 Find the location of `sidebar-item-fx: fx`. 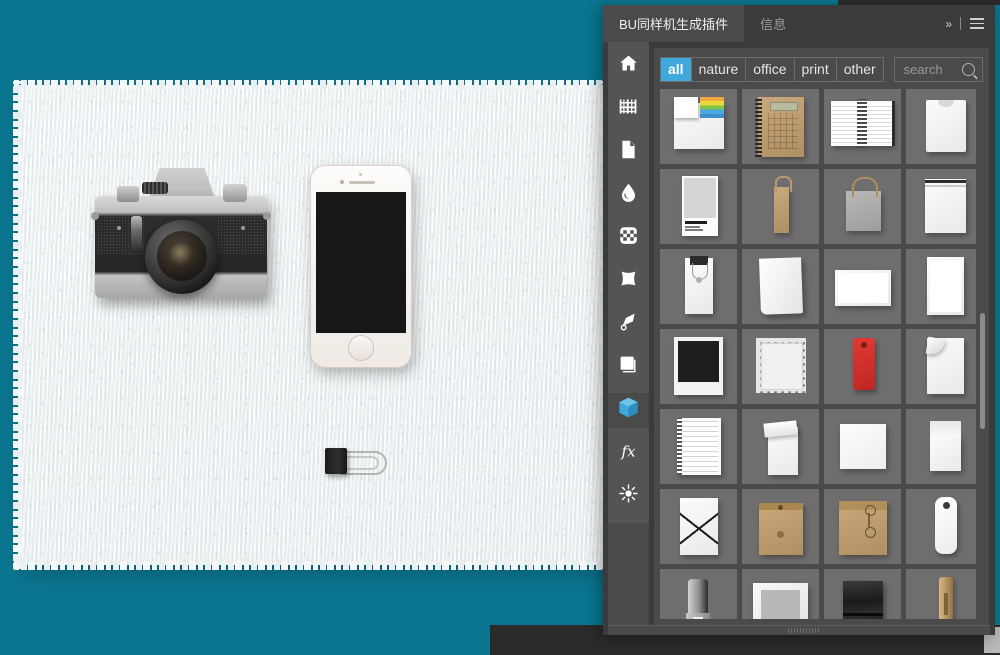

sidebar-item-fx: fx is located at coordinates (628, 450).